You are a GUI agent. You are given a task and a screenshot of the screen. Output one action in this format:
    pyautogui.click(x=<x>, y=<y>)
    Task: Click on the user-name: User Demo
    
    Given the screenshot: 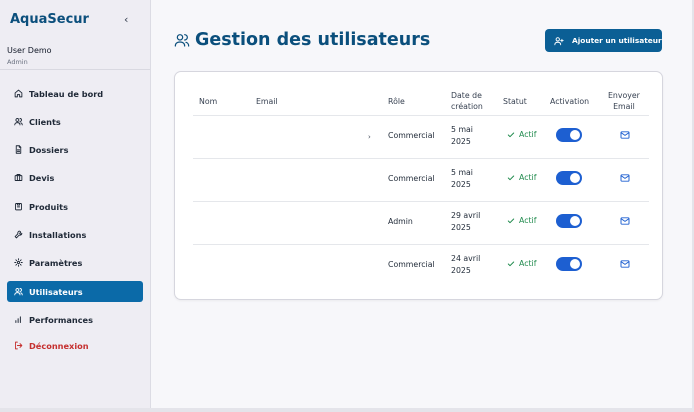 What is the action you would take?
    pyautogui.click(x=29, y=50)
    